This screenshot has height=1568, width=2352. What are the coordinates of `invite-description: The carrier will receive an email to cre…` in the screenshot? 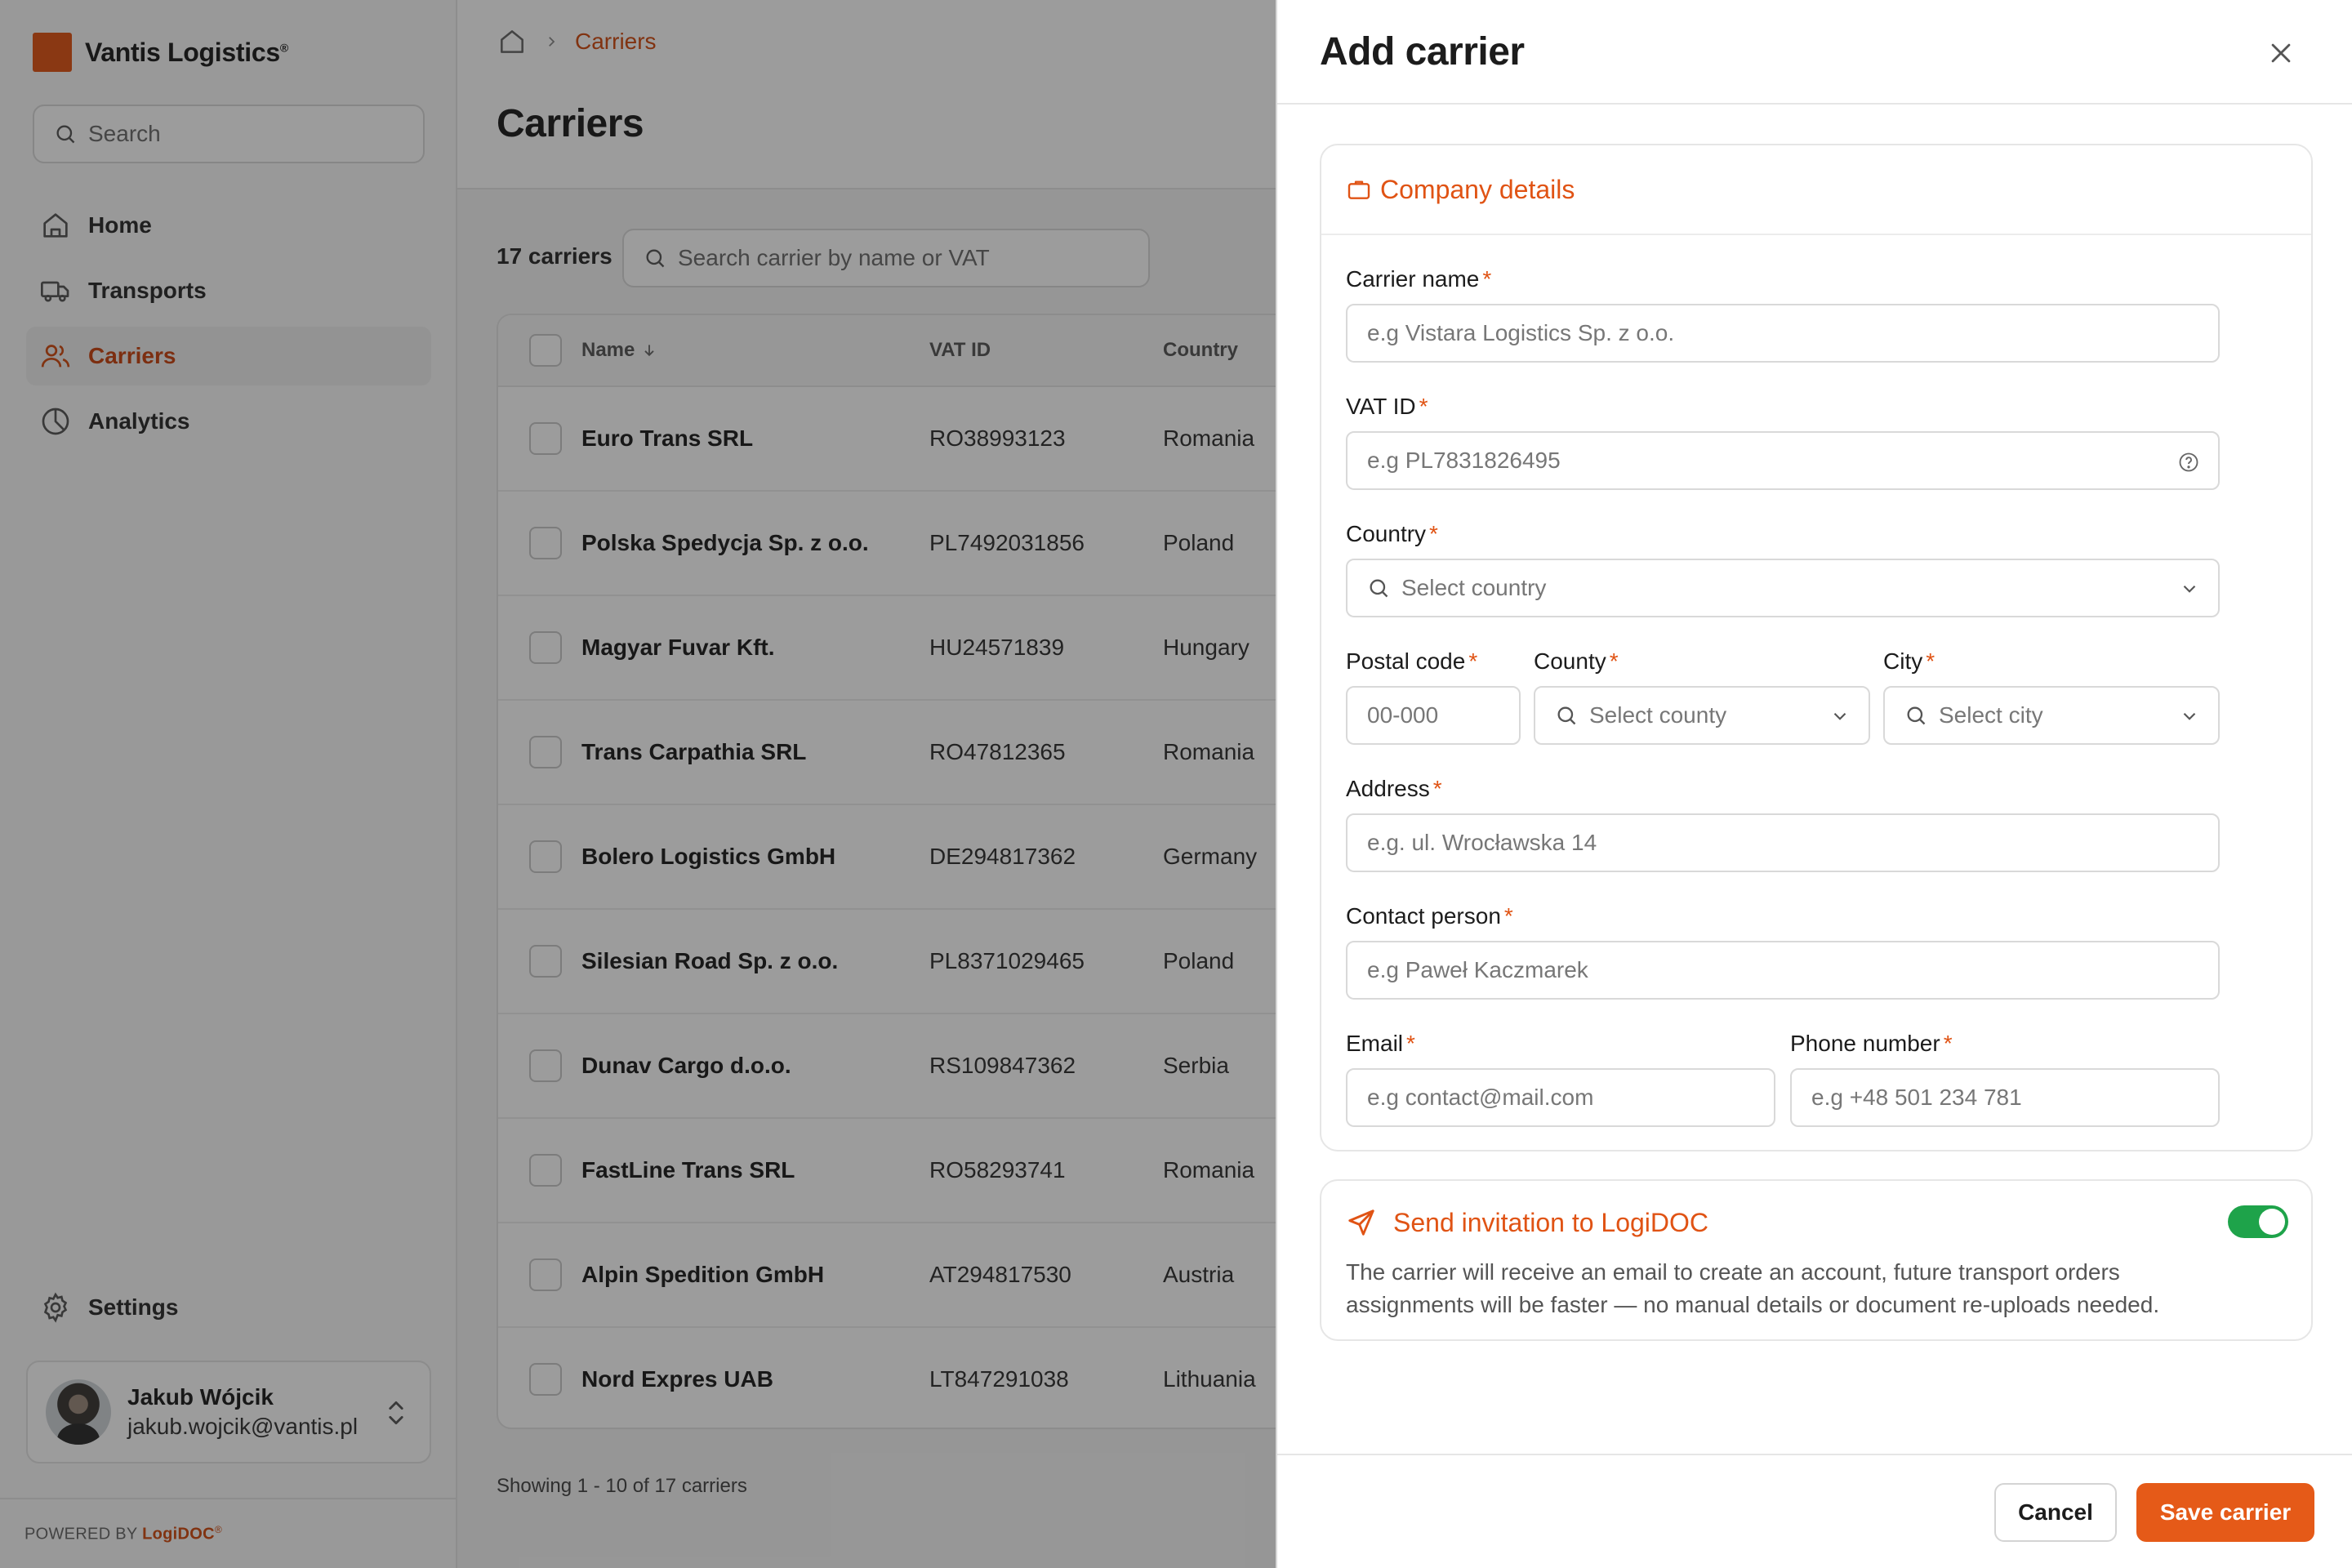 It's located at (1753, 1288).